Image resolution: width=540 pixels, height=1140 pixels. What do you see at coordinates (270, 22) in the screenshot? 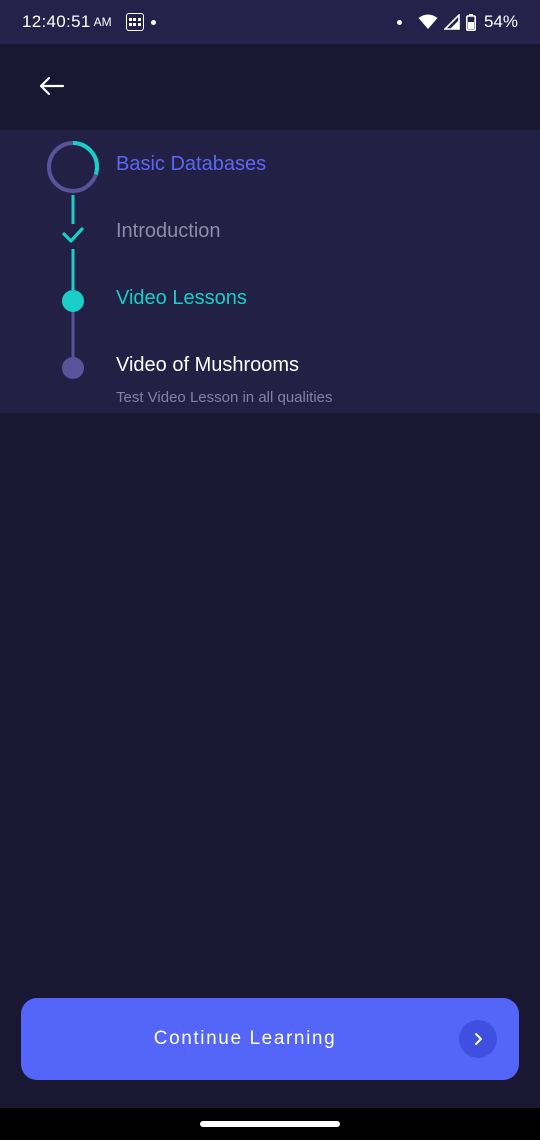
I see `status-bar: 12:40:51 AM 54%` at bounding box center [270, 22].